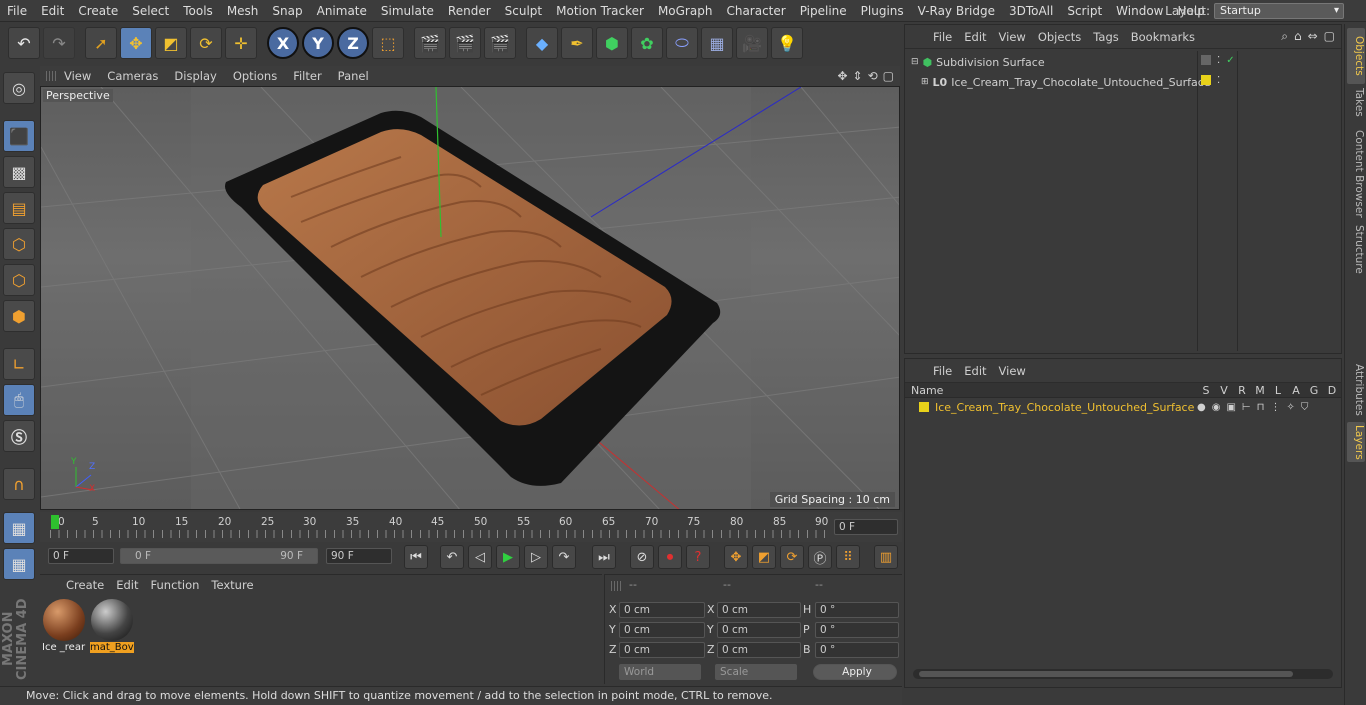  I want to click on mat-menu-edit: Edit, so click(127, 585).